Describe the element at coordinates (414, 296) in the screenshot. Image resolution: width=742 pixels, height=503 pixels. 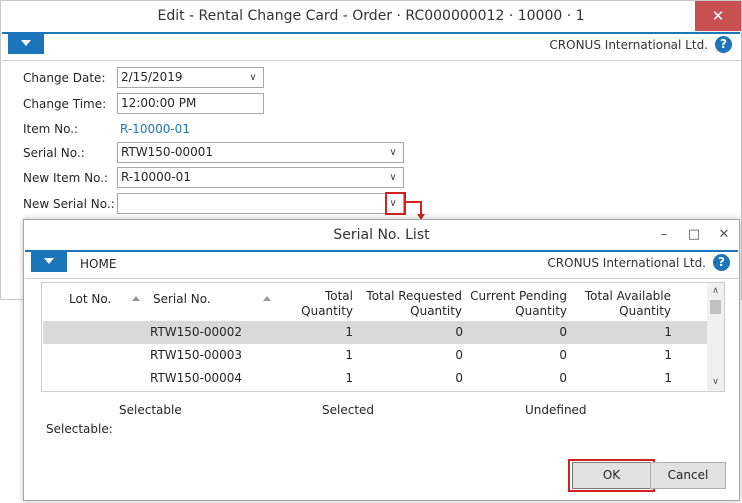
I see `header-line: Total Requested` at that location.